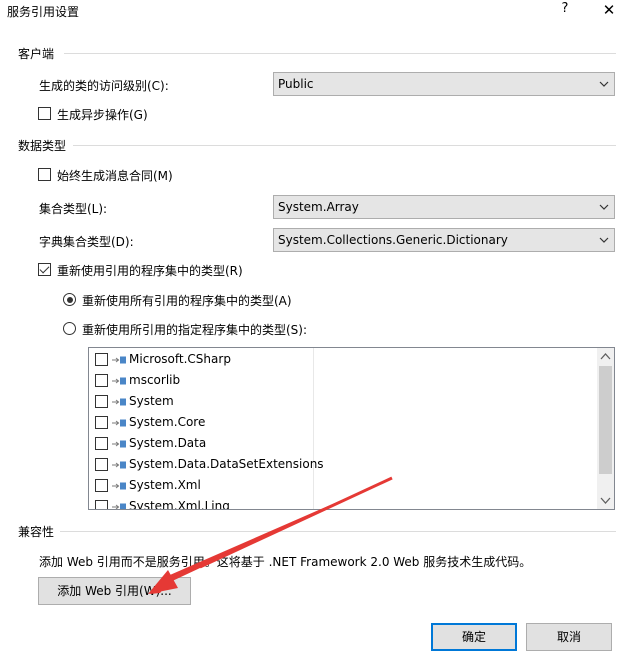  What do you see at coordinates (338, 531) in the screenshot?
I see `group-divider-compat` at bounding box center [338, 531].